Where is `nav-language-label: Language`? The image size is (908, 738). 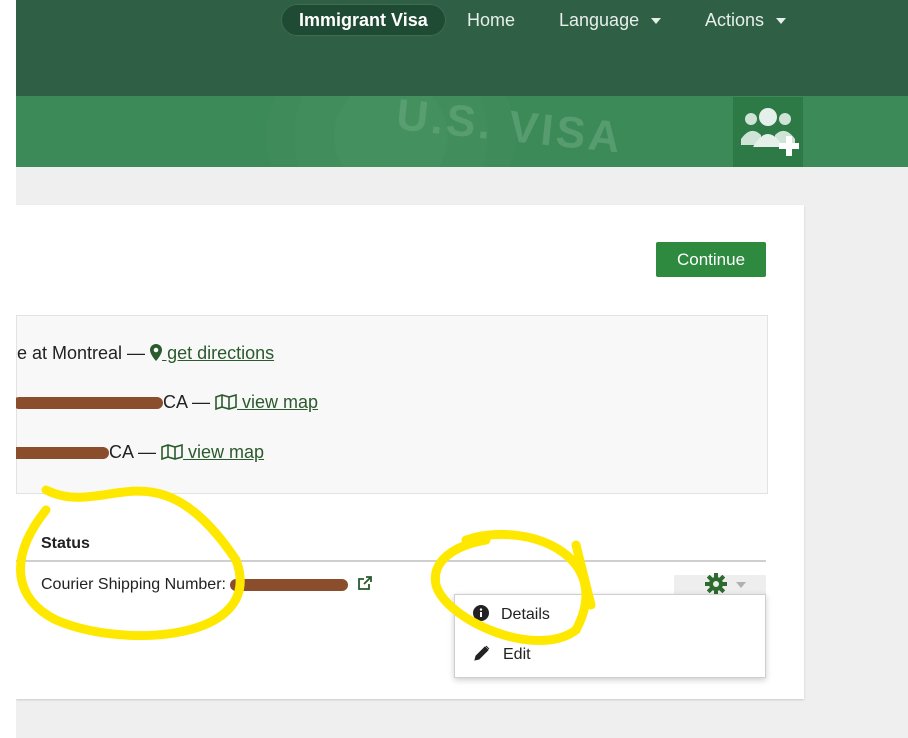 nav-language-label: Language is located at coordinates (599, 20).